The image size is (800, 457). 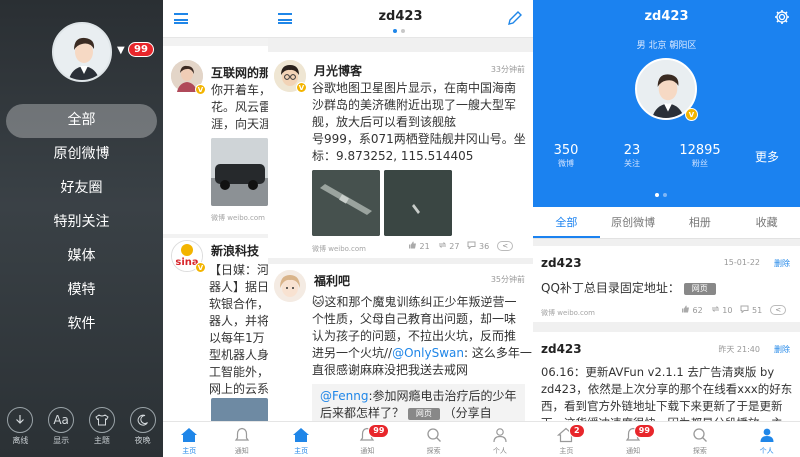 I want to click on timestamp: 15-01-22, so click(x=741, y=262).